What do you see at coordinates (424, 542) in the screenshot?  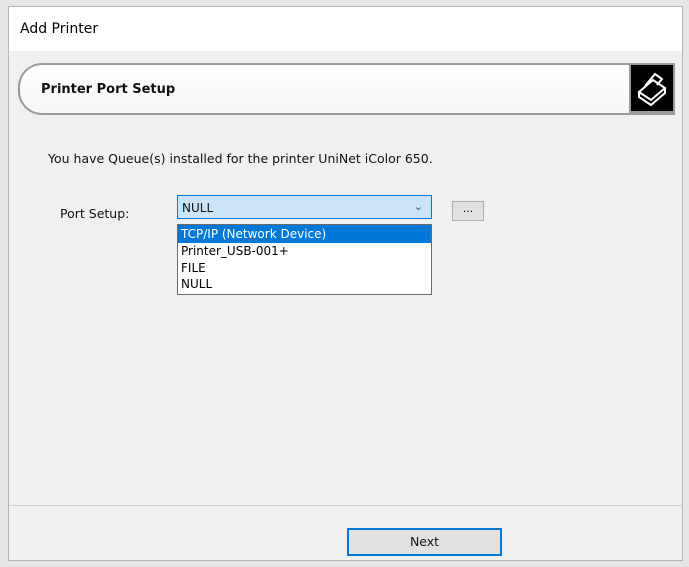 I see `next-button: Next` at bounding box center [424, 542].